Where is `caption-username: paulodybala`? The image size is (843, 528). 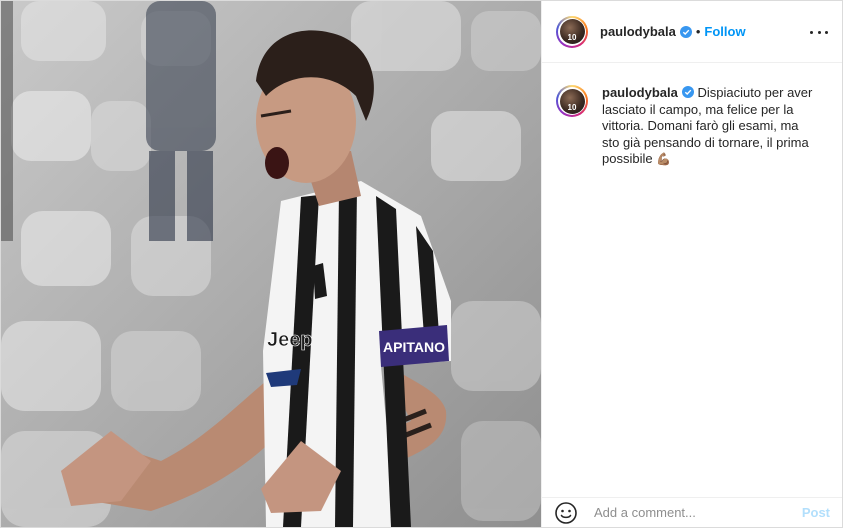 caption-username: paulodybala is located at coordinates (640, 92).